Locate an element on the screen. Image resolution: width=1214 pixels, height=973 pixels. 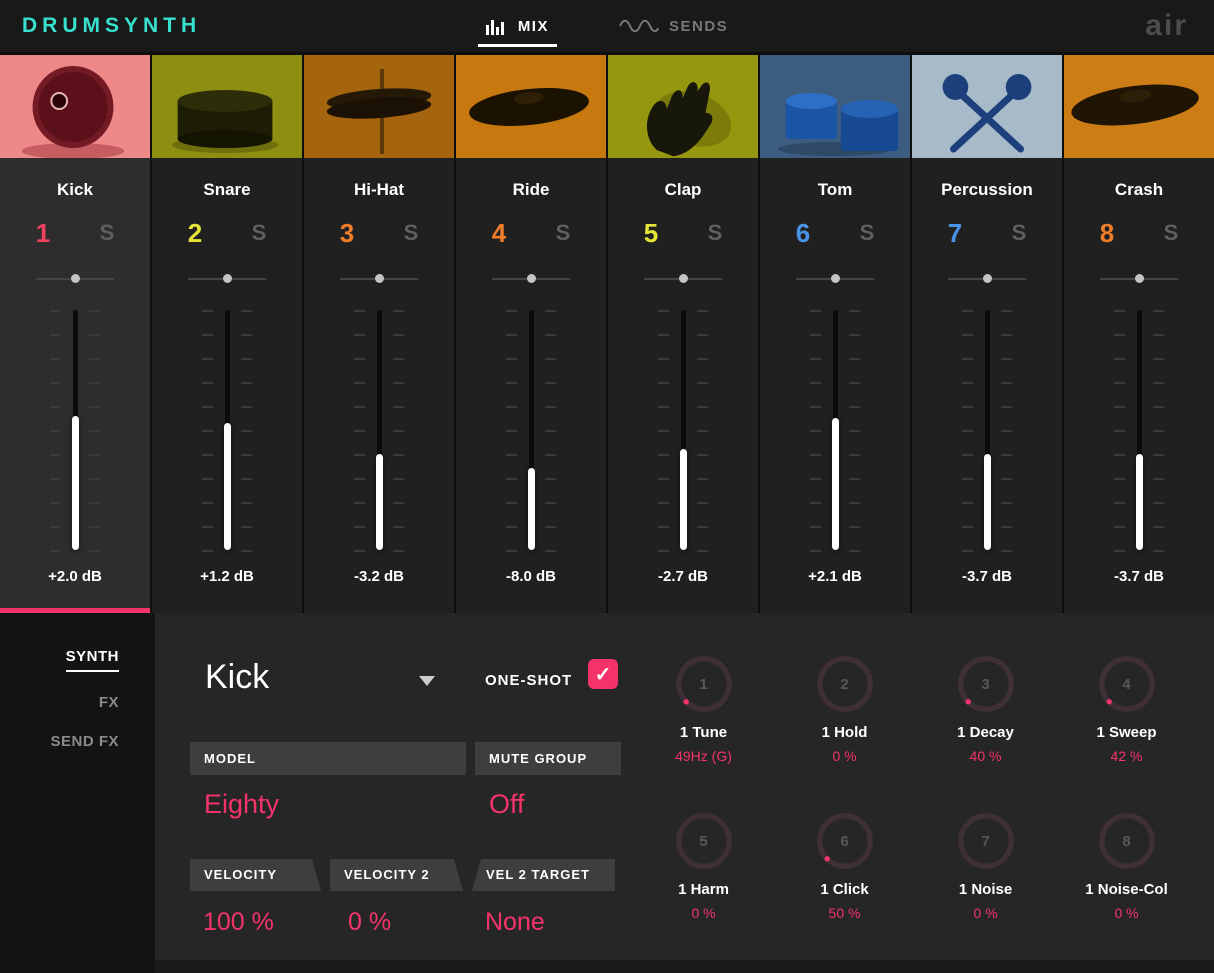
channel-strip-snare: Snare 2 S +1.2 dB is located at coordinates (227, 334).